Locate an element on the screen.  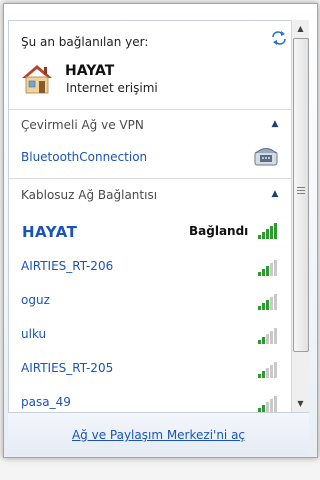
wifi-network-item: oguz is located at coordinates (150, 301).